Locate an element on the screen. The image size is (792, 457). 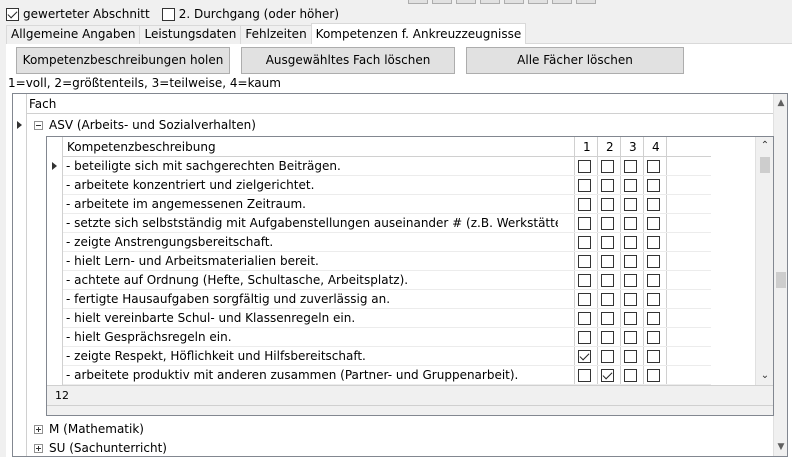
tab-absences: Fehlzeiten is located at coordinates (276, 34).